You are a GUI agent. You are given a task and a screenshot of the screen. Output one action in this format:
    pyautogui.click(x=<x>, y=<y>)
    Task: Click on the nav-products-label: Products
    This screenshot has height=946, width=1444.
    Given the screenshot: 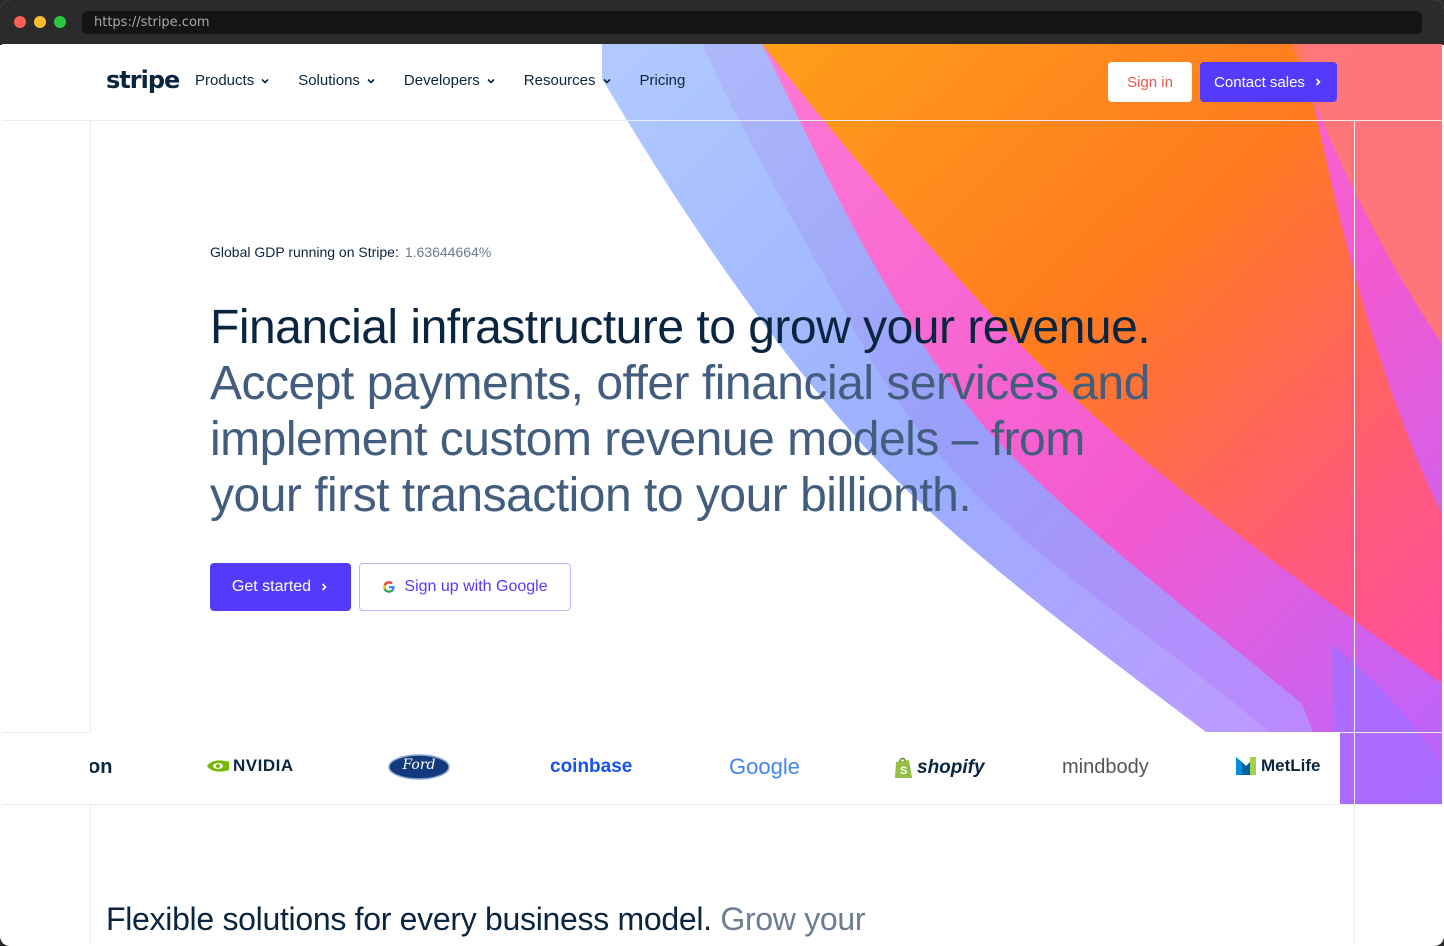 What is the action you would take?
    pyautogui.click(x=225, y=80)
    